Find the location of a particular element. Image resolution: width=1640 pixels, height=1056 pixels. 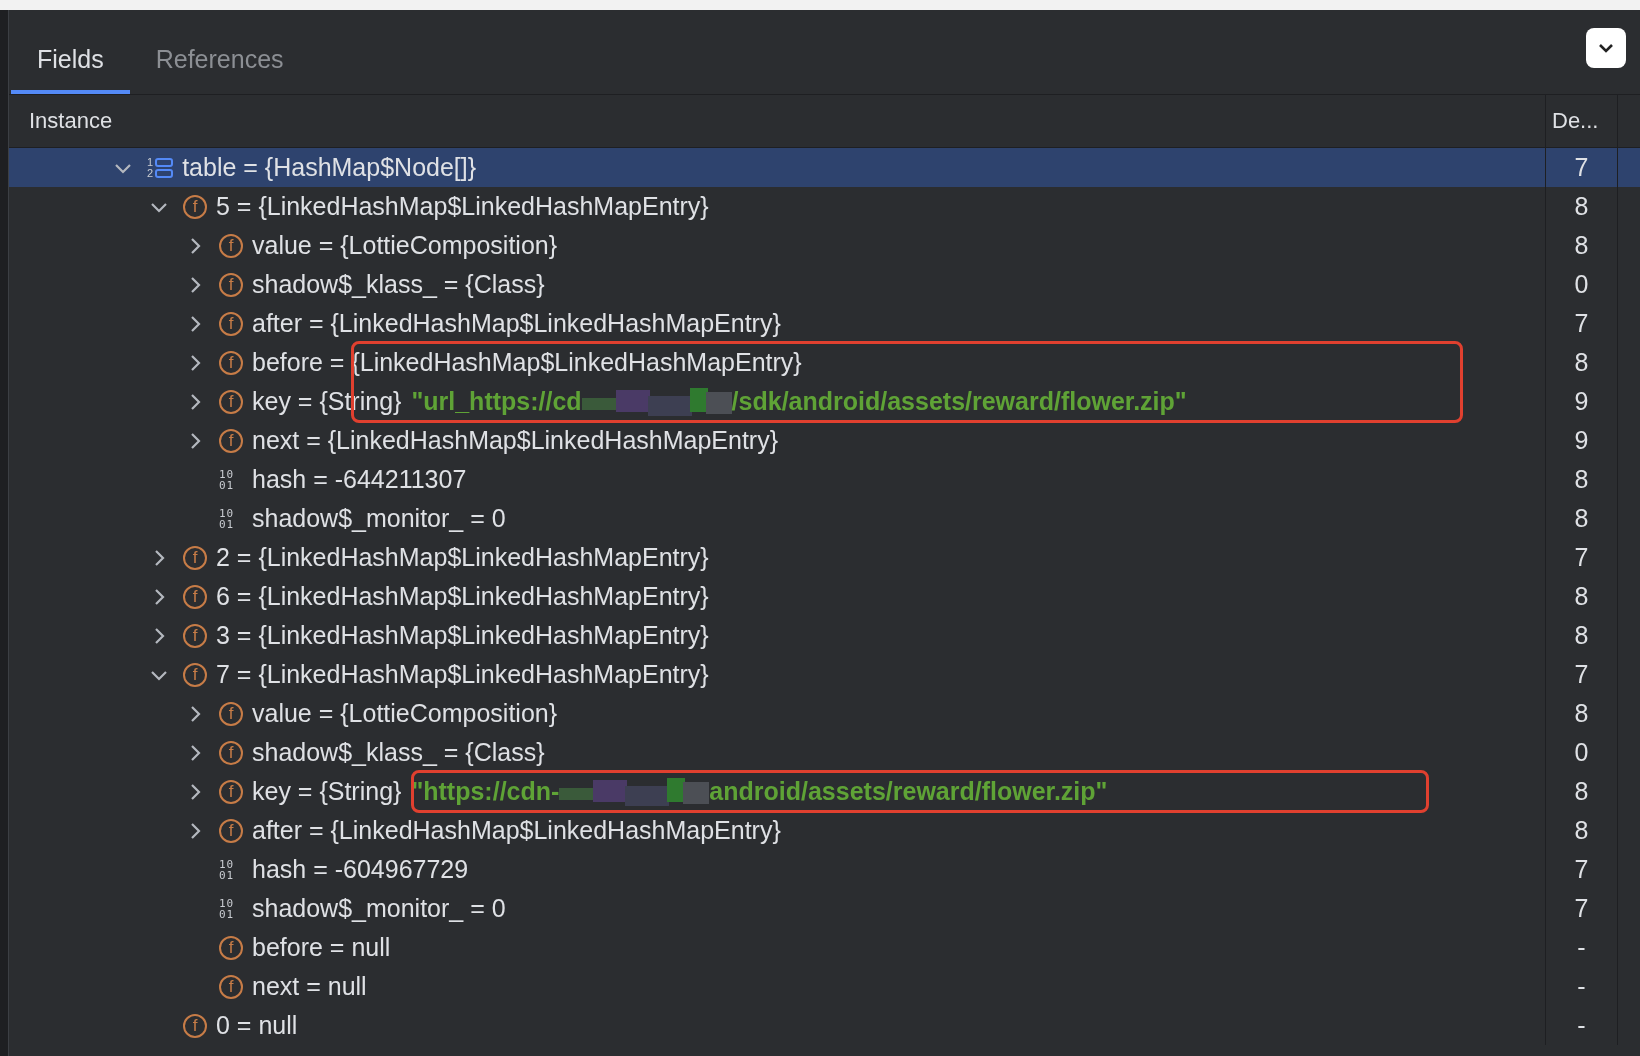

node-label: before = null is located at coordinates (321, 947).